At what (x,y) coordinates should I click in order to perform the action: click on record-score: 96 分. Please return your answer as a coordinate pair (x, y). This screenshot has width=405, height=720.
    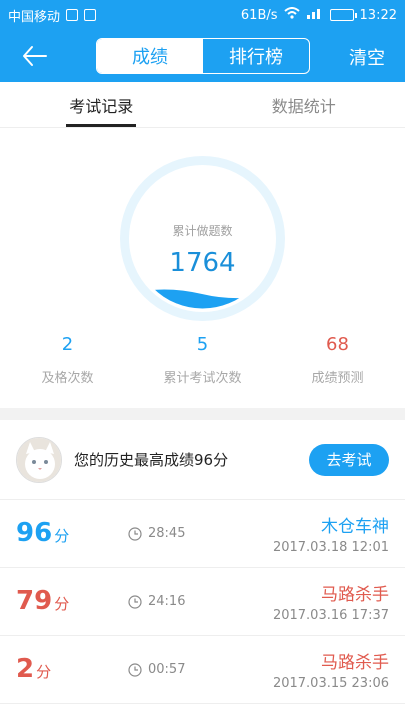
    Looking at the image, I should click on (42, 533).